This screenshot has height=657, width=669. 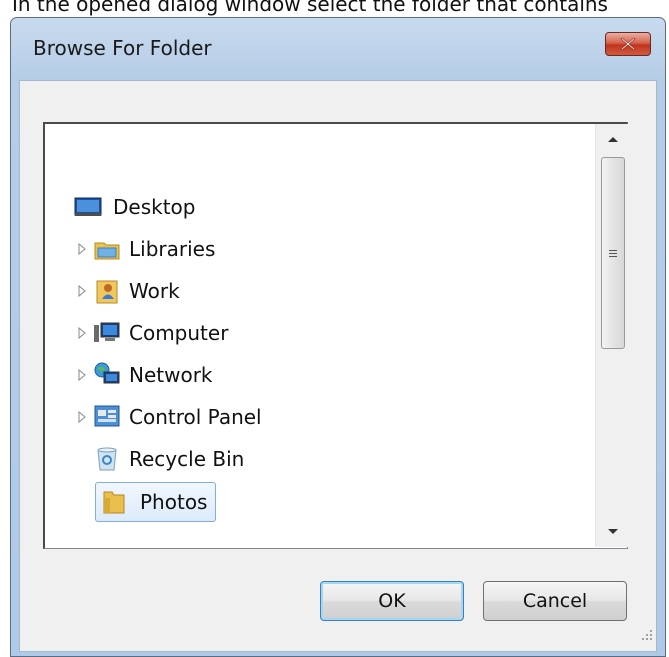 I want to click on scrollbar-thumb, so click(x=613, y=253).